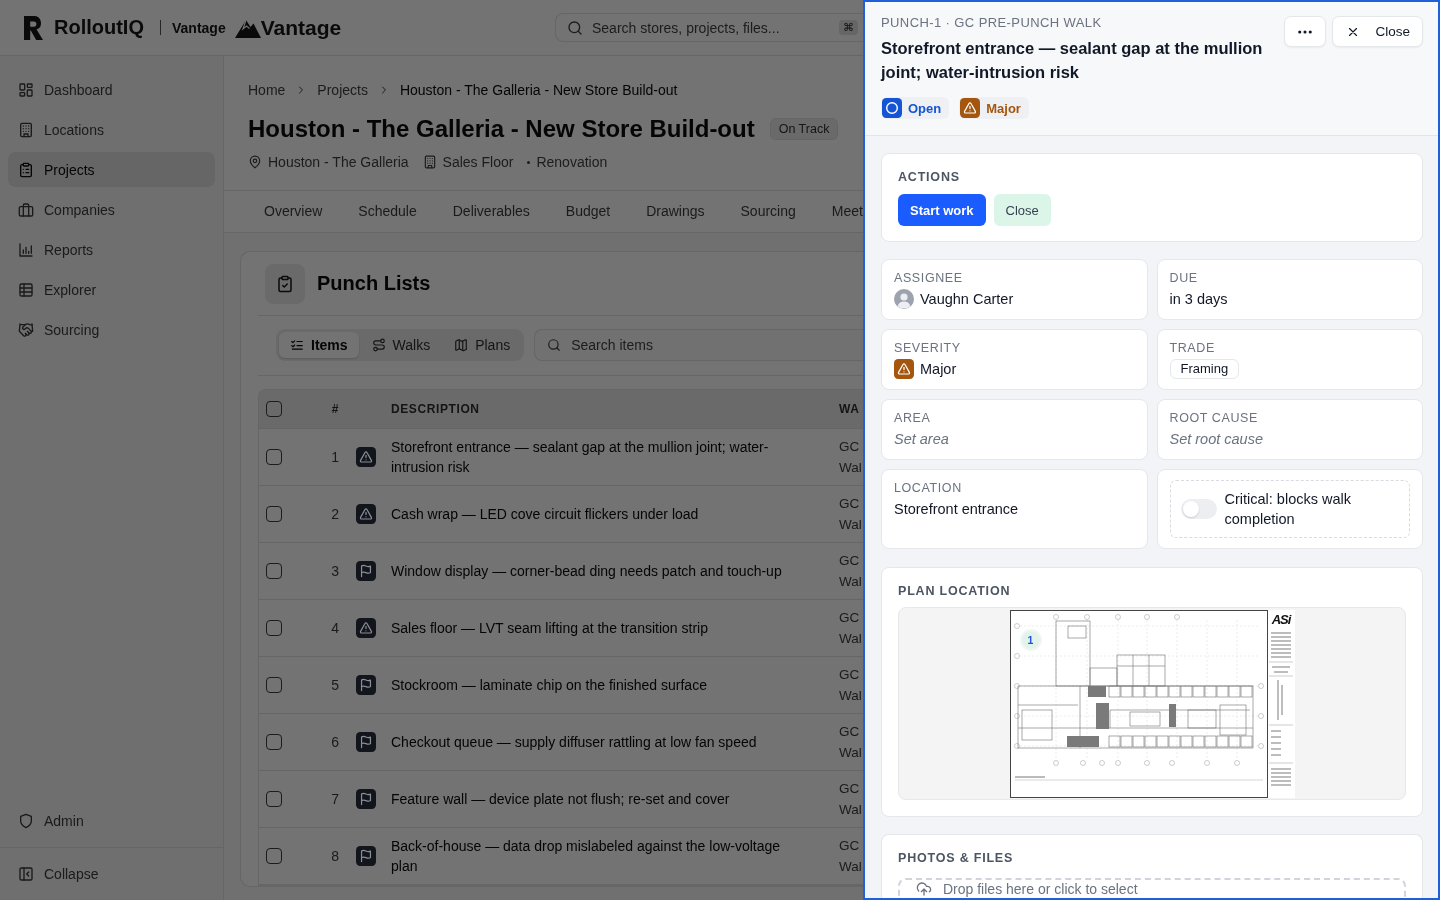 The image size is (1440, 900). What do you see at coordinates (529, 162) in the screenshot?
I see `dot-icon` at bounding box center [529, 162].